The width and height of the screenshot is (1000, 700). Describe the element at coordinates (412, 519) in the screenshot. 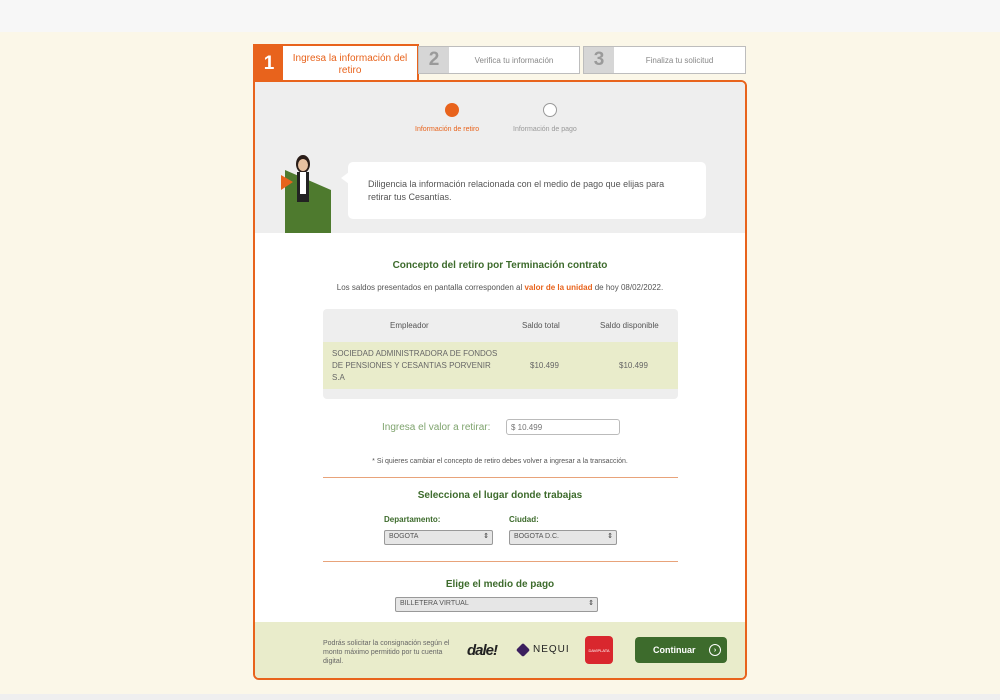

I see `department-label: Departamento:` at that location.